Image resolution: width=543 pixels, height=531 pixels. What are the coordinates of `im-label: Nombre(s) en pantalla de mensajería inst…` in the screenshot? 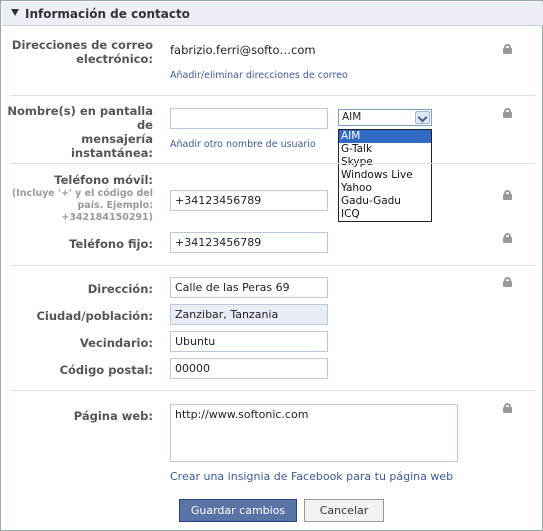 It's located at (80, 132).